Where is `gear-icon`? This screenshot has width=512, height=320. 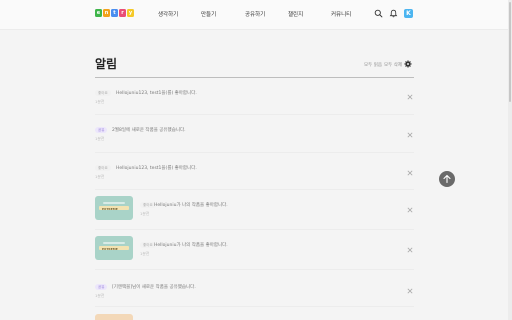
gear-icon is located at coordinates (408, 64).